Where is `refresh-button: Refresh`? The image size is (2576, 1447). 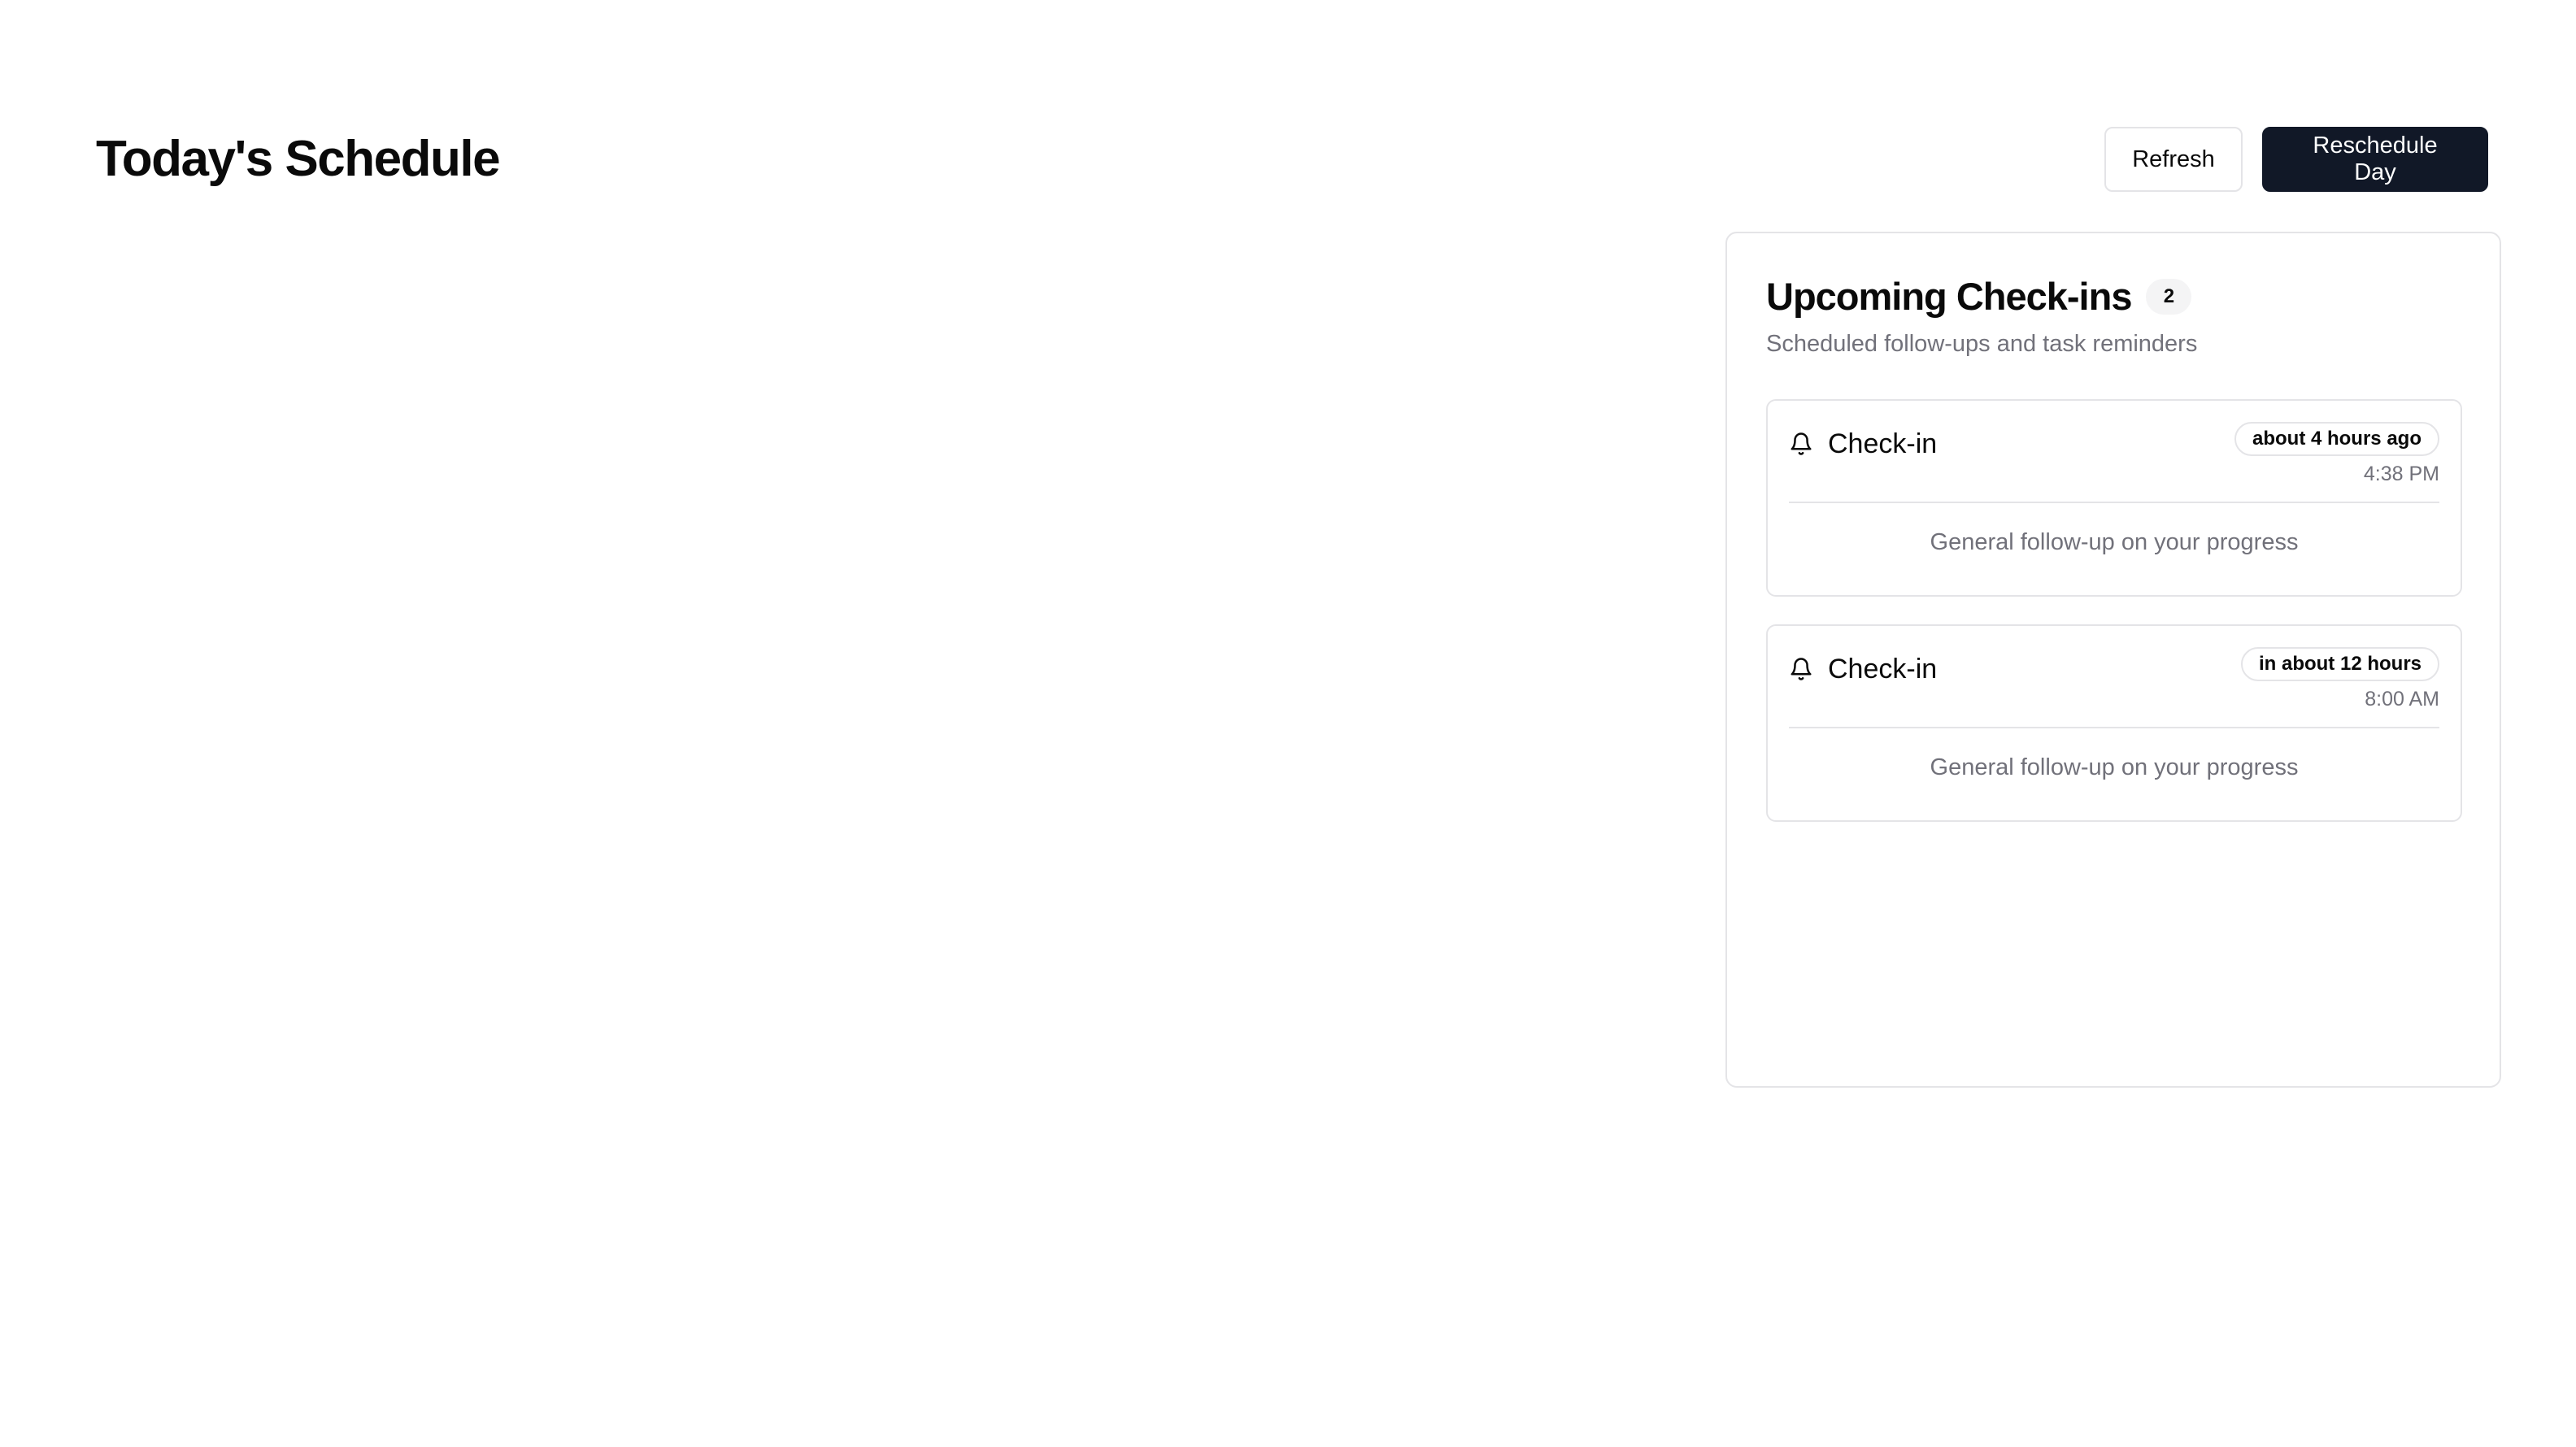 refresh-button: Refresh is located at coordinates (2173, 159).